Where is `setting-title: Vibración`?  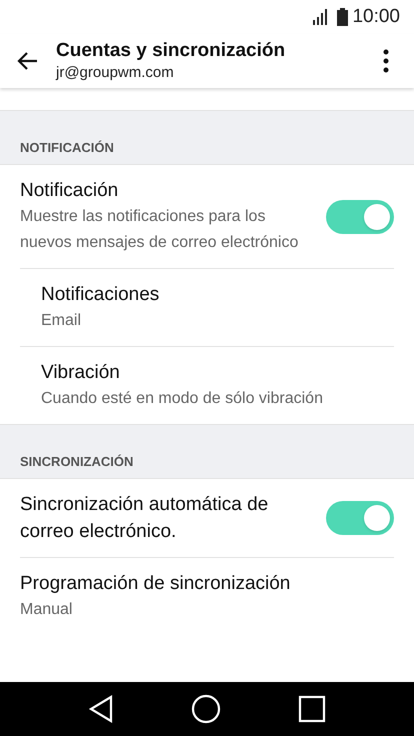 setting-title: Vibración is located at coordinates (81, 373).